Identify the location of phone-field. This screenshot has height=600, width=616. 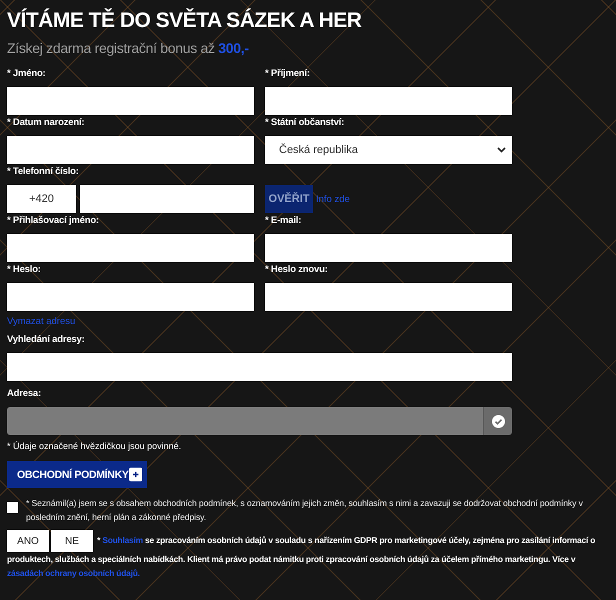
(167, 199).